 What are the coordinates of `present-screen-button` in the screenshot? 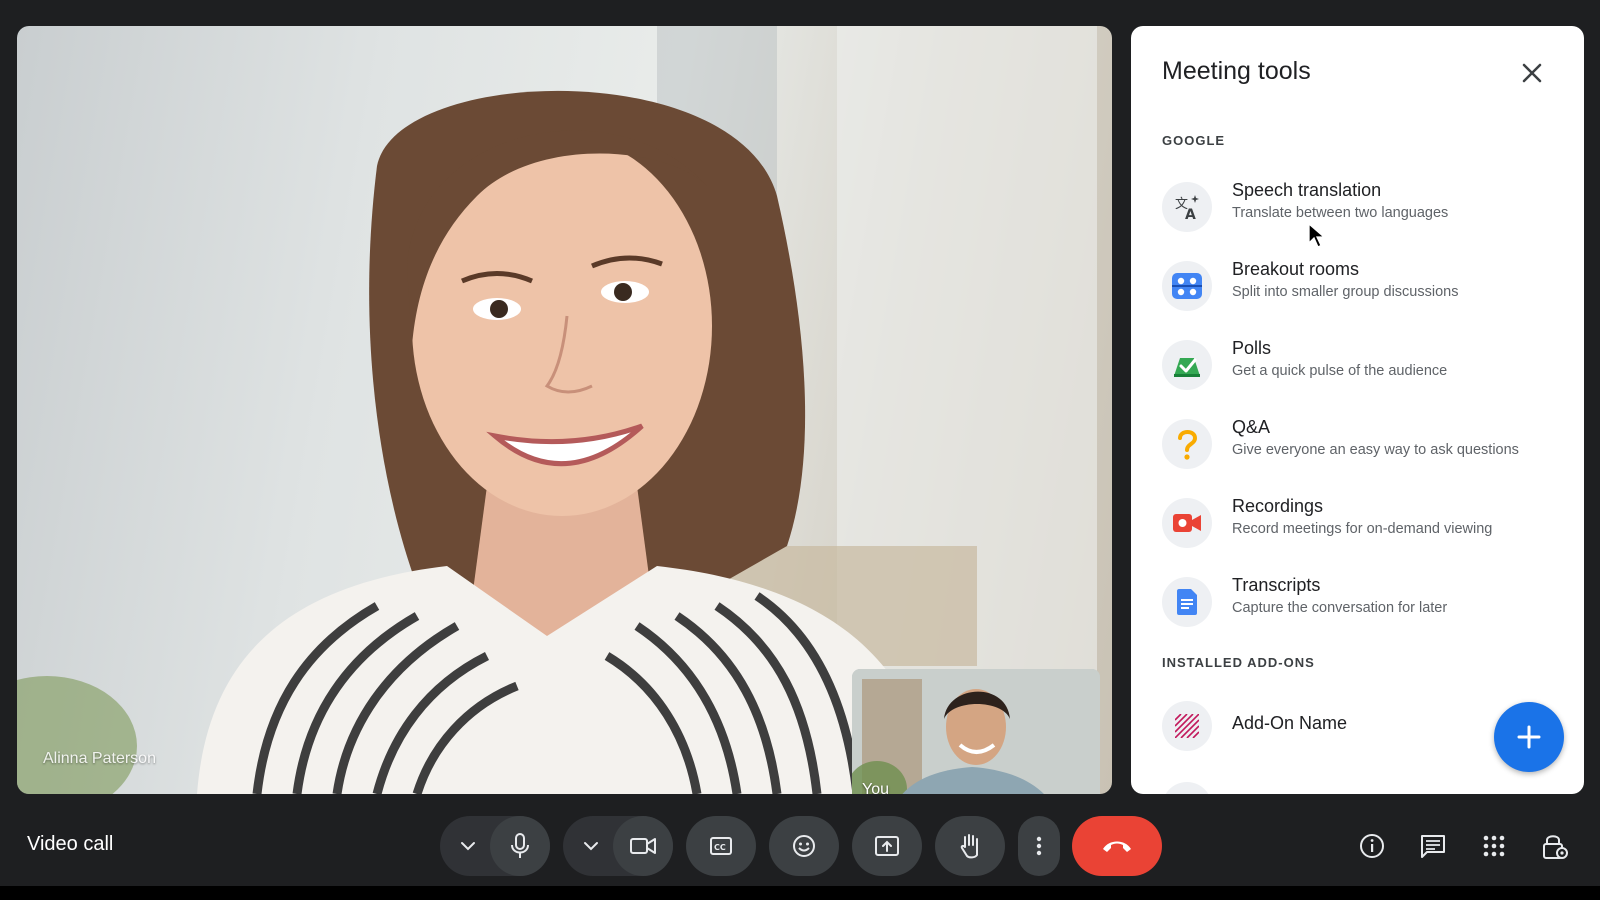 It's located at (887, 846).